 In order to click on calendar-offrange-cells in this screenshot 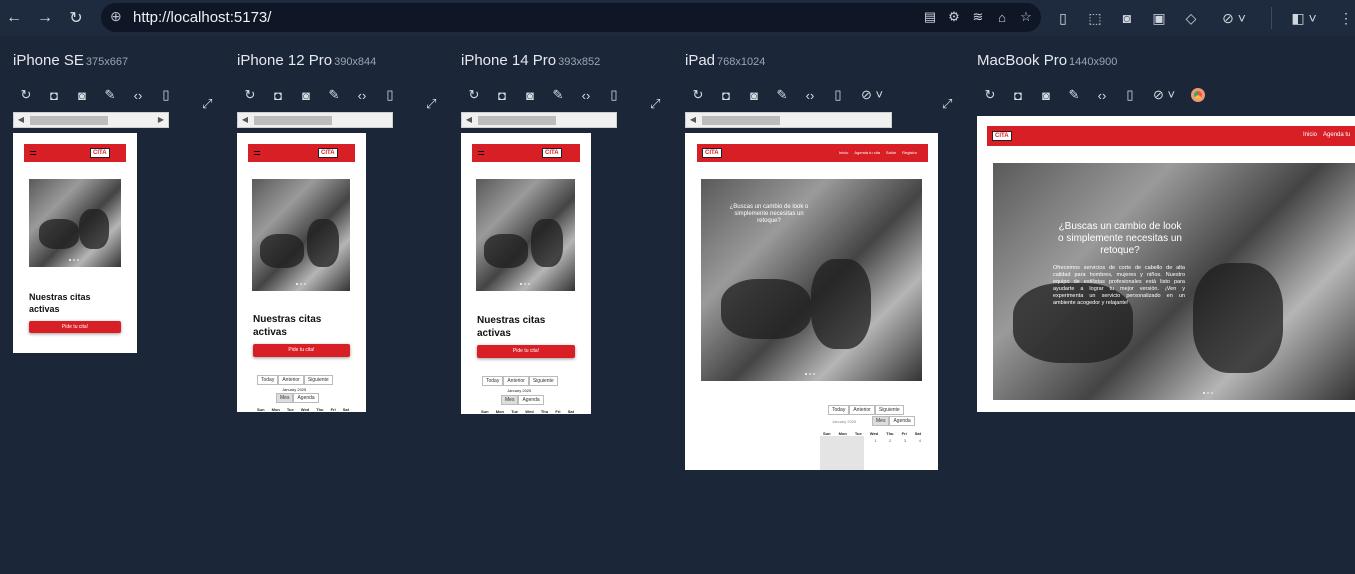, I will do `click(842, 453)`.